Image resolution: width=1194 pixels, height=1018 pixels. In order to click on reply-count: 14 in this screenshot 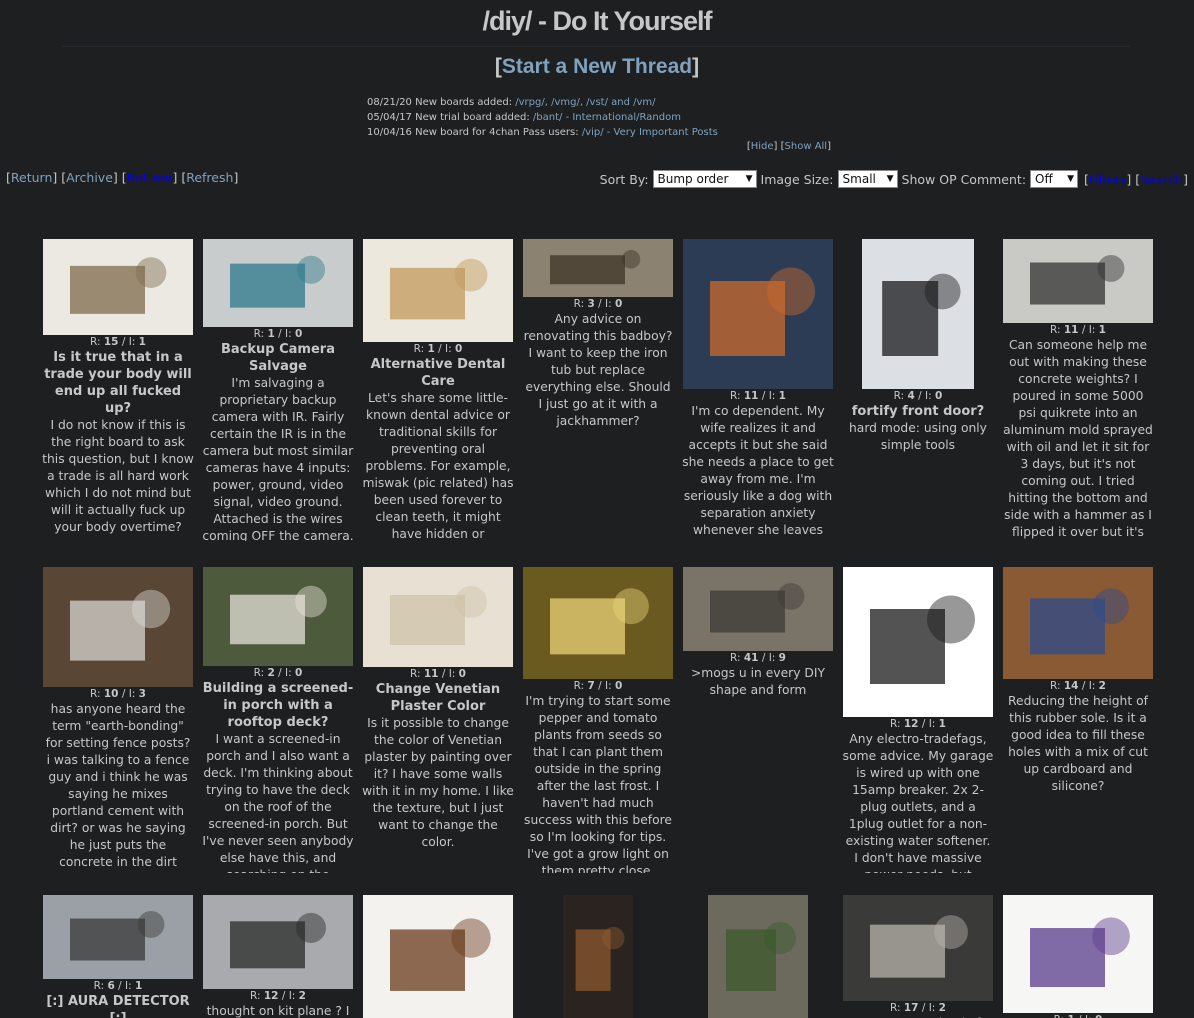, I will do `click(1071, 686)`.